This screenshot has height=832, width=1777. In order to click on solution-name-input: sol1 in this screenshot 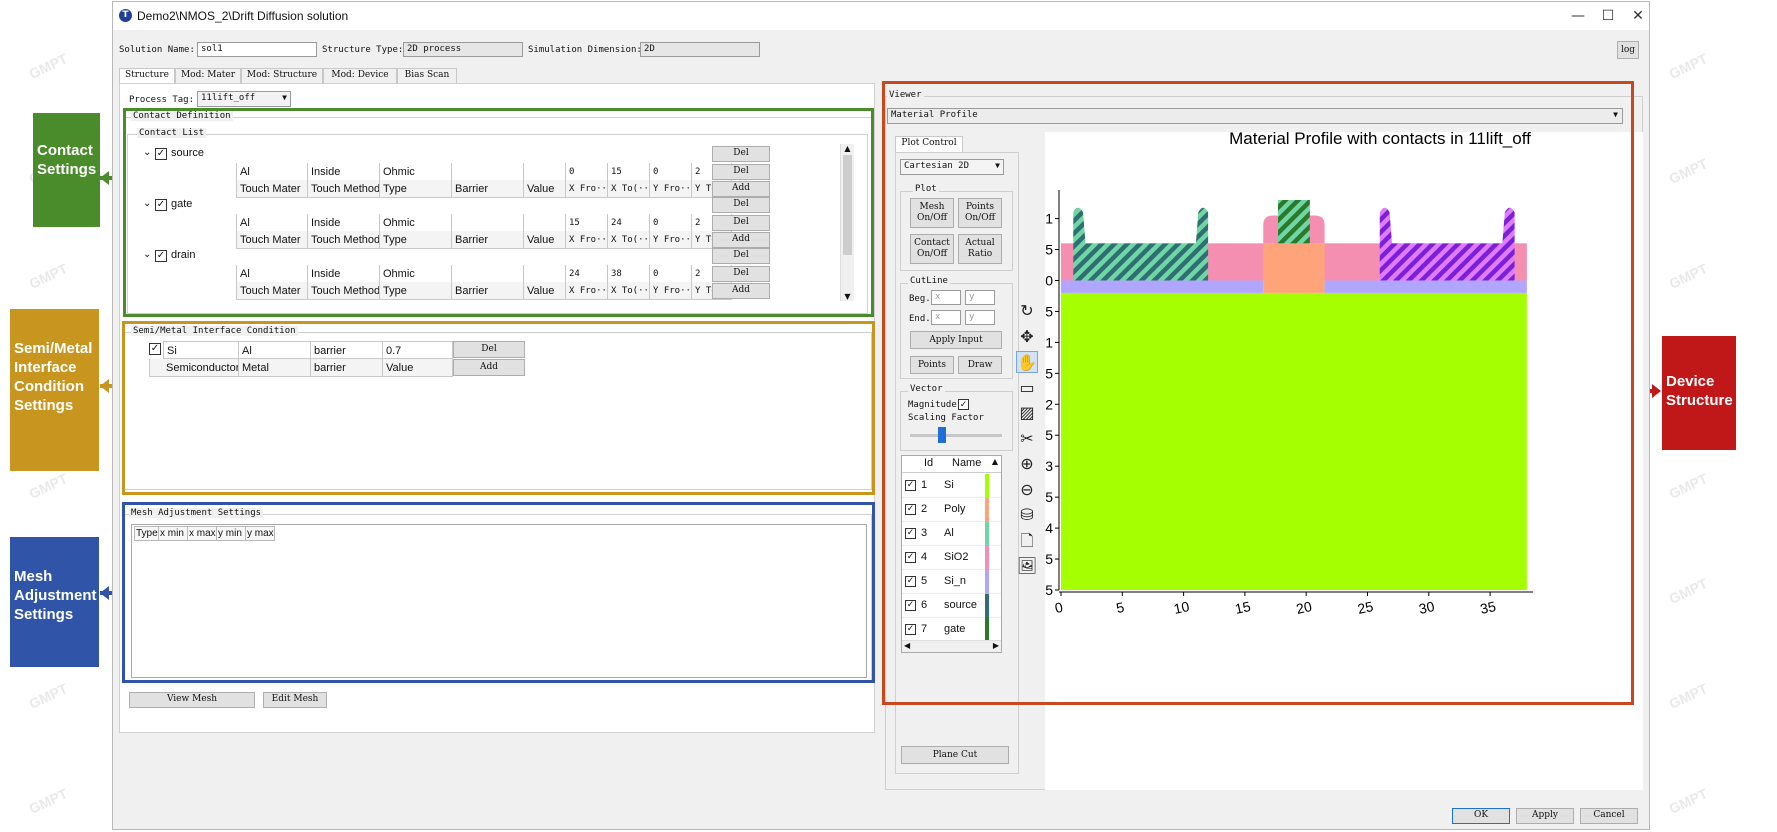, I will do `click(257, 49)`.